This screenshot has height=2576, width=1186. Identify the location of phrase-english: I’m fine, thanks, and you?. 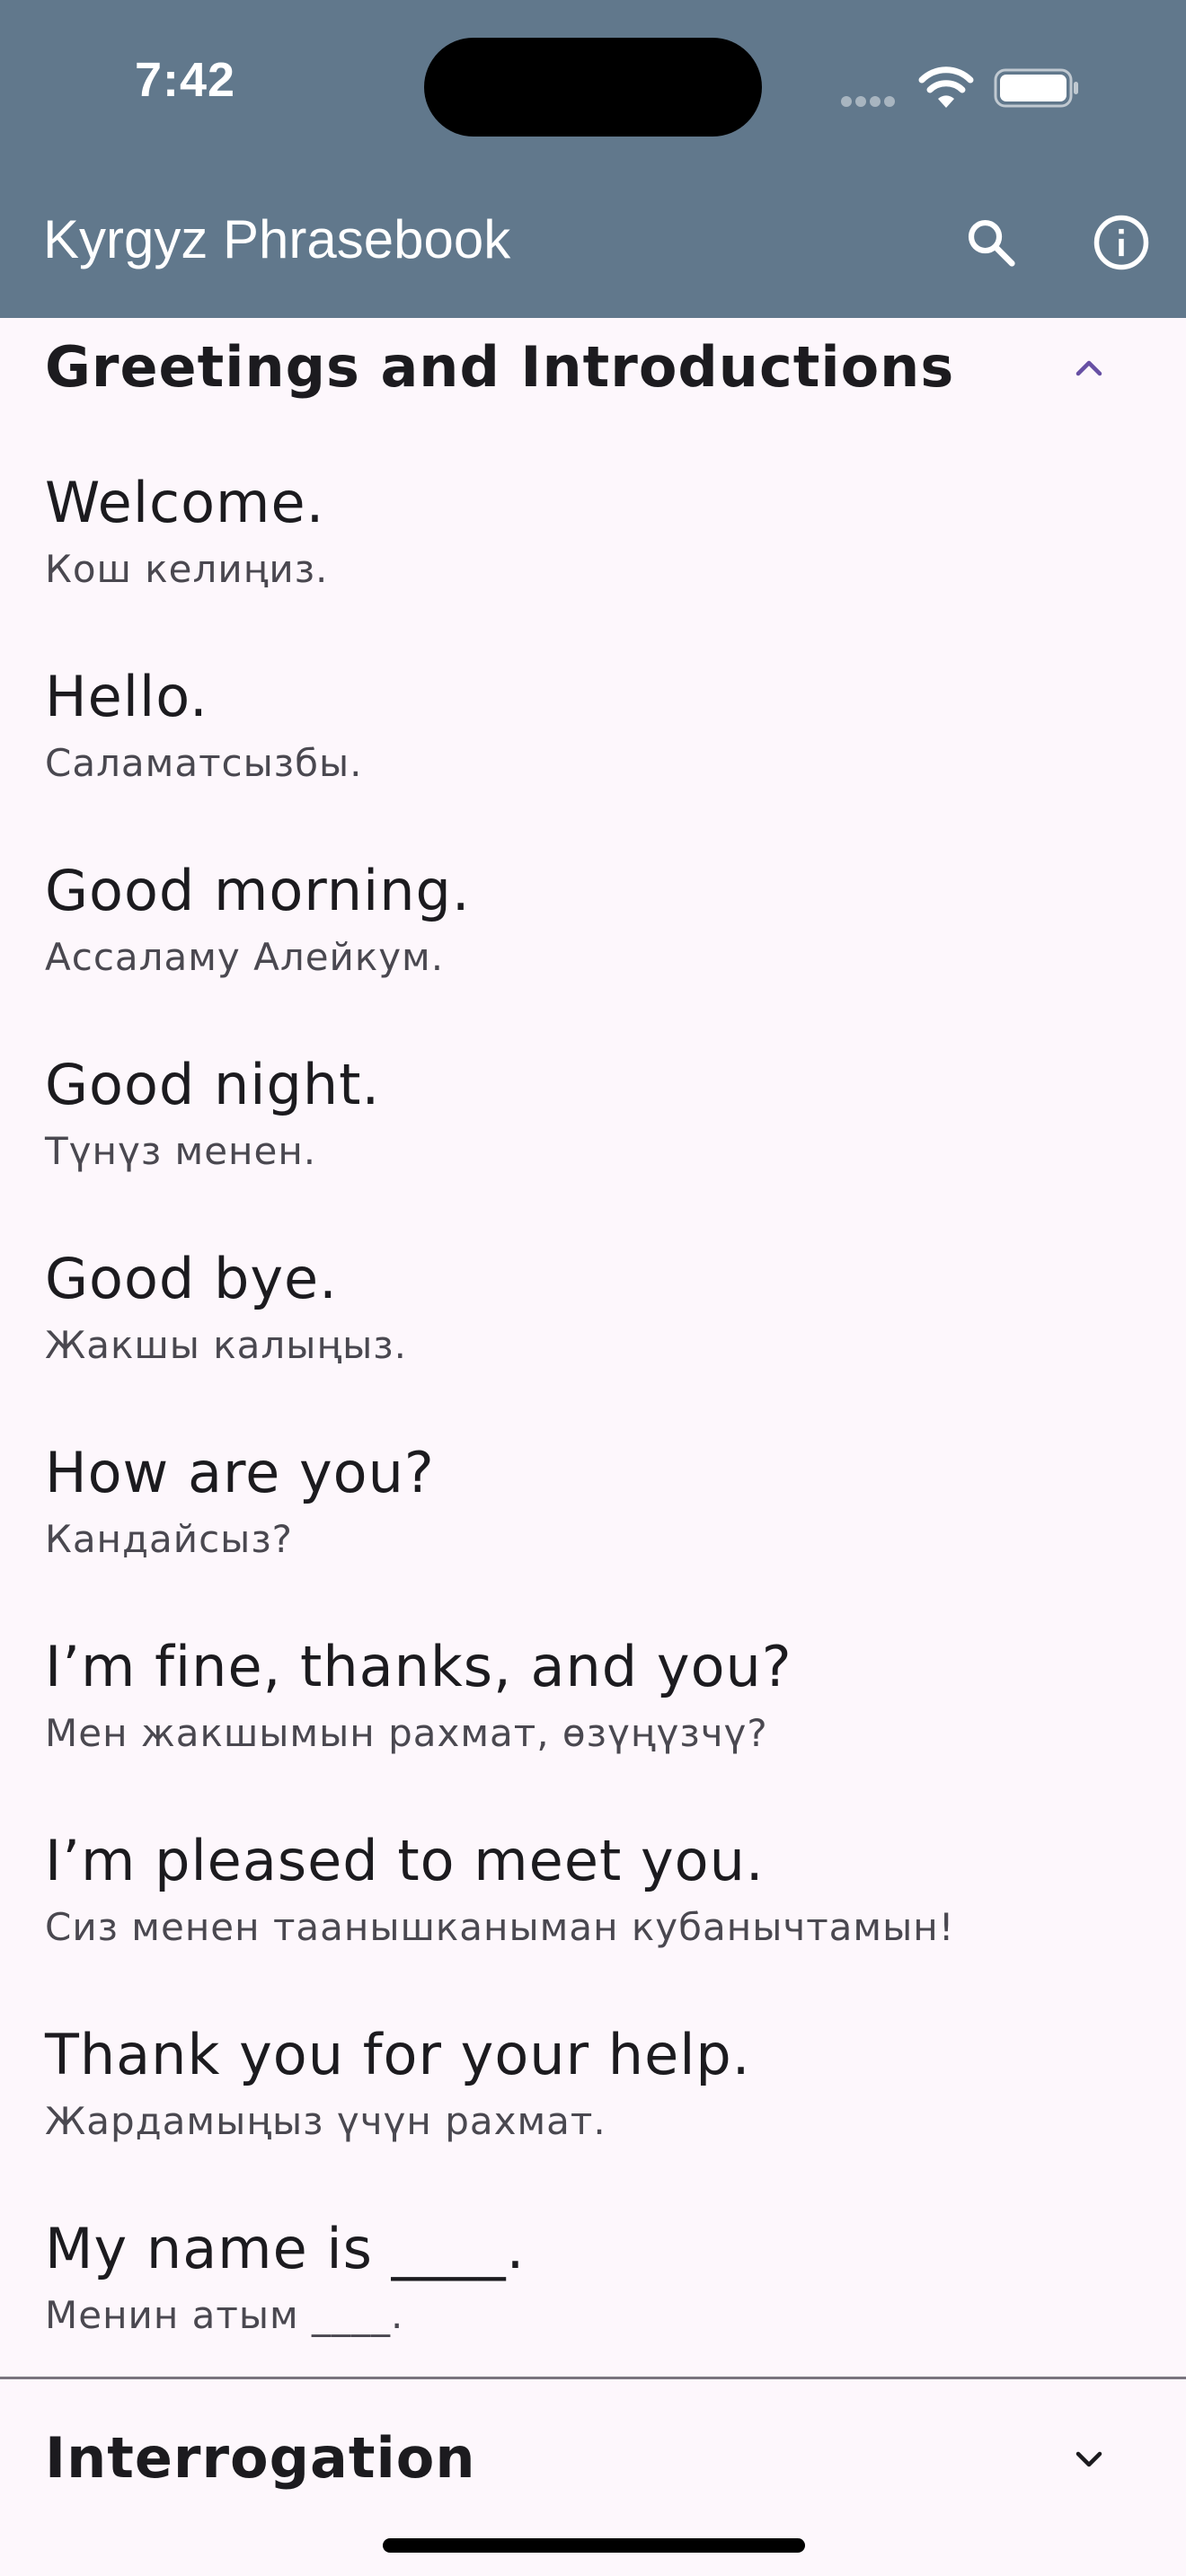
(418, 1666).